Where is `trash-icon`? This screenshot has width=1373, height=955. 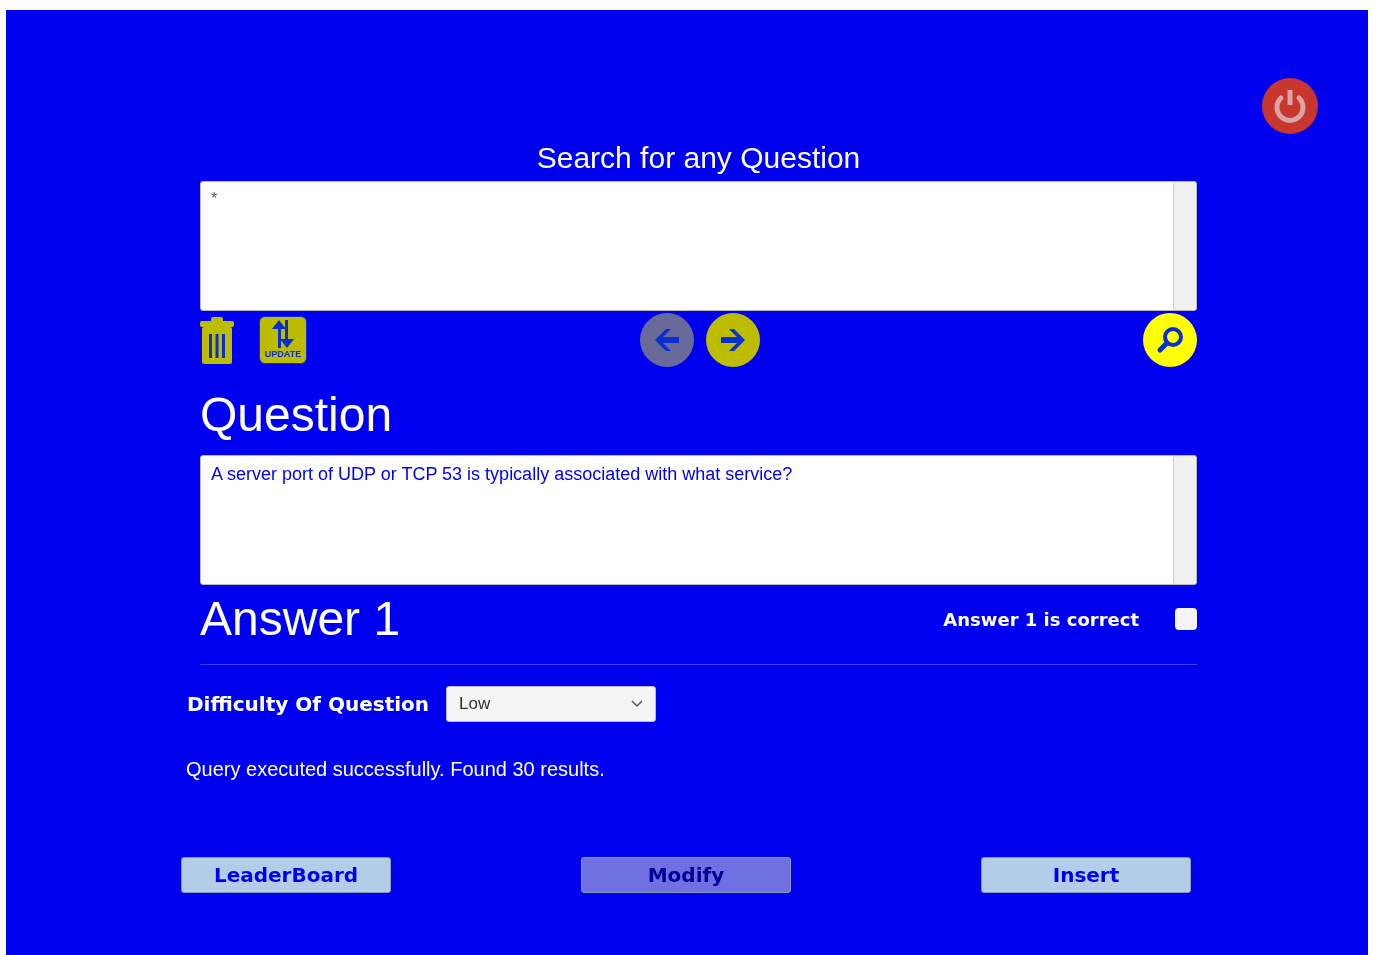 trash-icon is located at coordinates (217, 340).